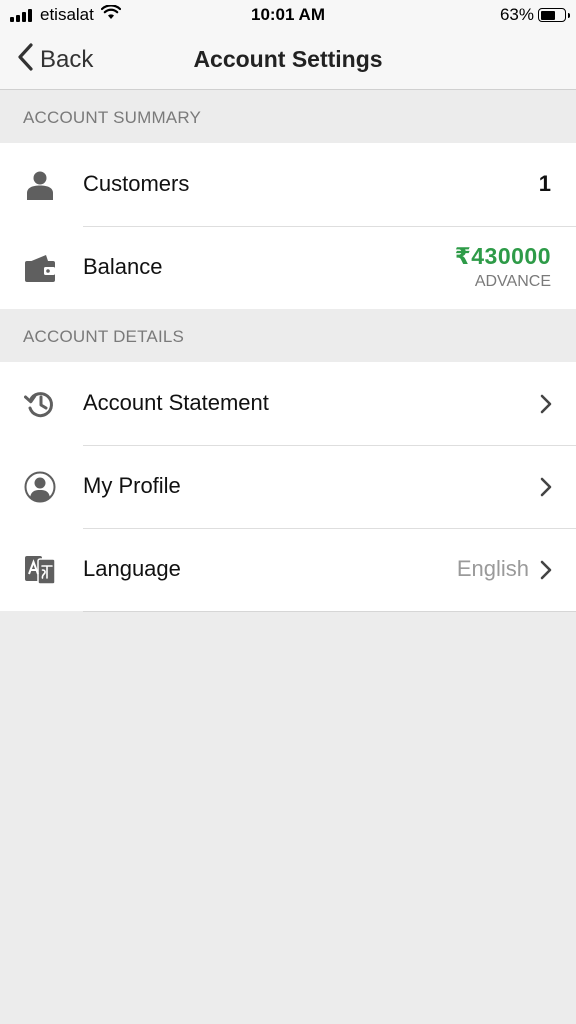  Describe the element at coordinates (40, 570) in the screenshot. I see `translate-icon` at that location.